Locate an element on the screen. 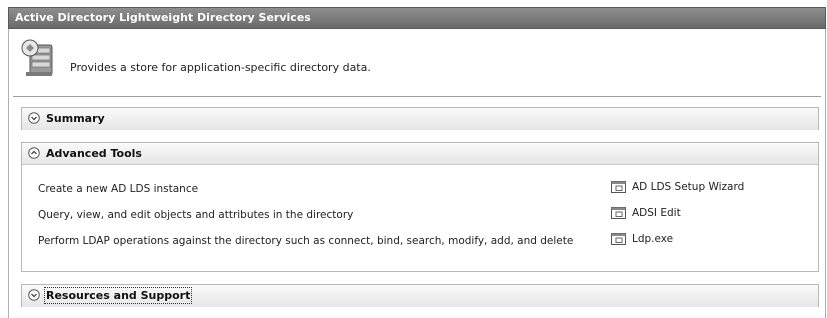 The height and width of the screenshot is (318, 827). resources-support-header: Resources and Support is located at coordinates (420, 296).